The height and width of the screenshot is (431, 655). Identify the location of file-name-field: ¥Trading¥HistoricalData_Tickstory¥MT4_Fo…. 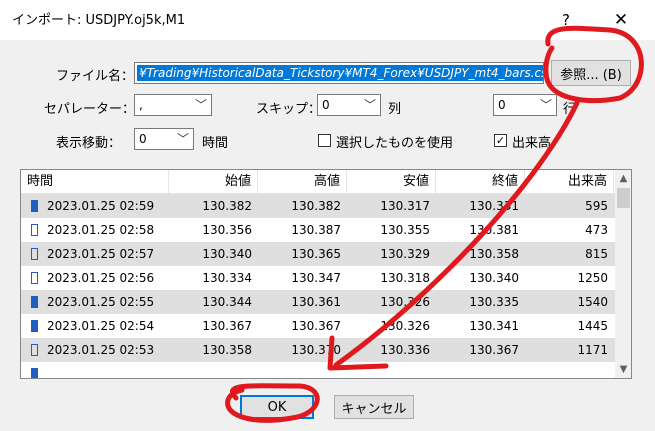
(339, 73).